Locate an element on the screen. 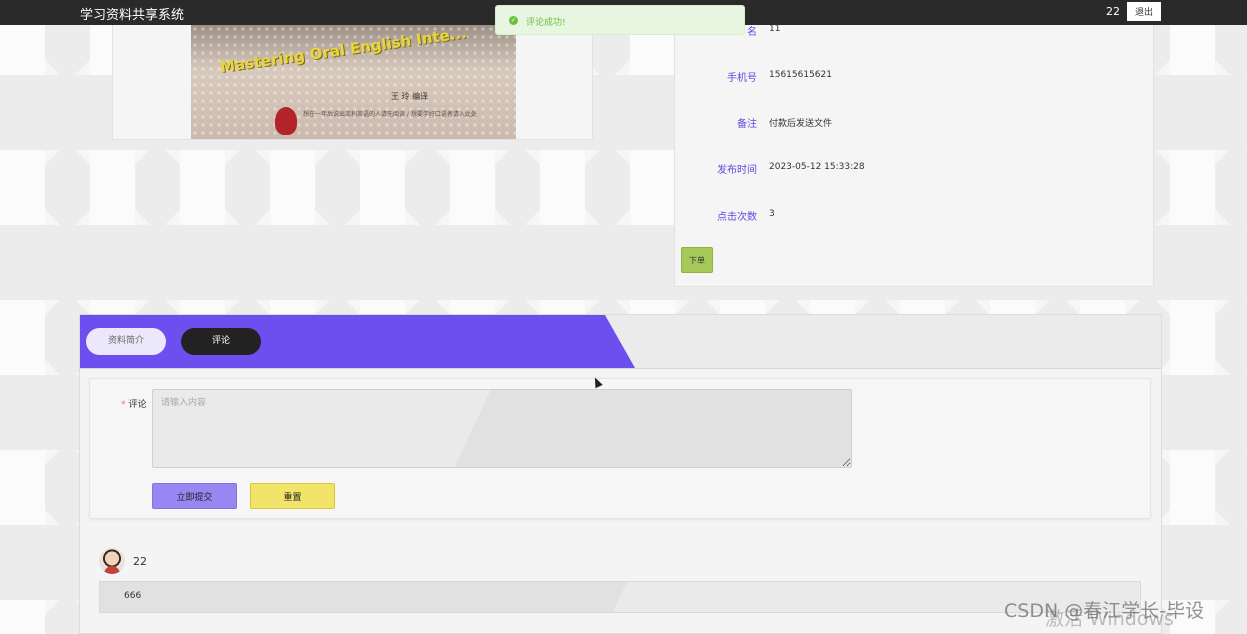  avatar-body is located at coordinates (112, 570).